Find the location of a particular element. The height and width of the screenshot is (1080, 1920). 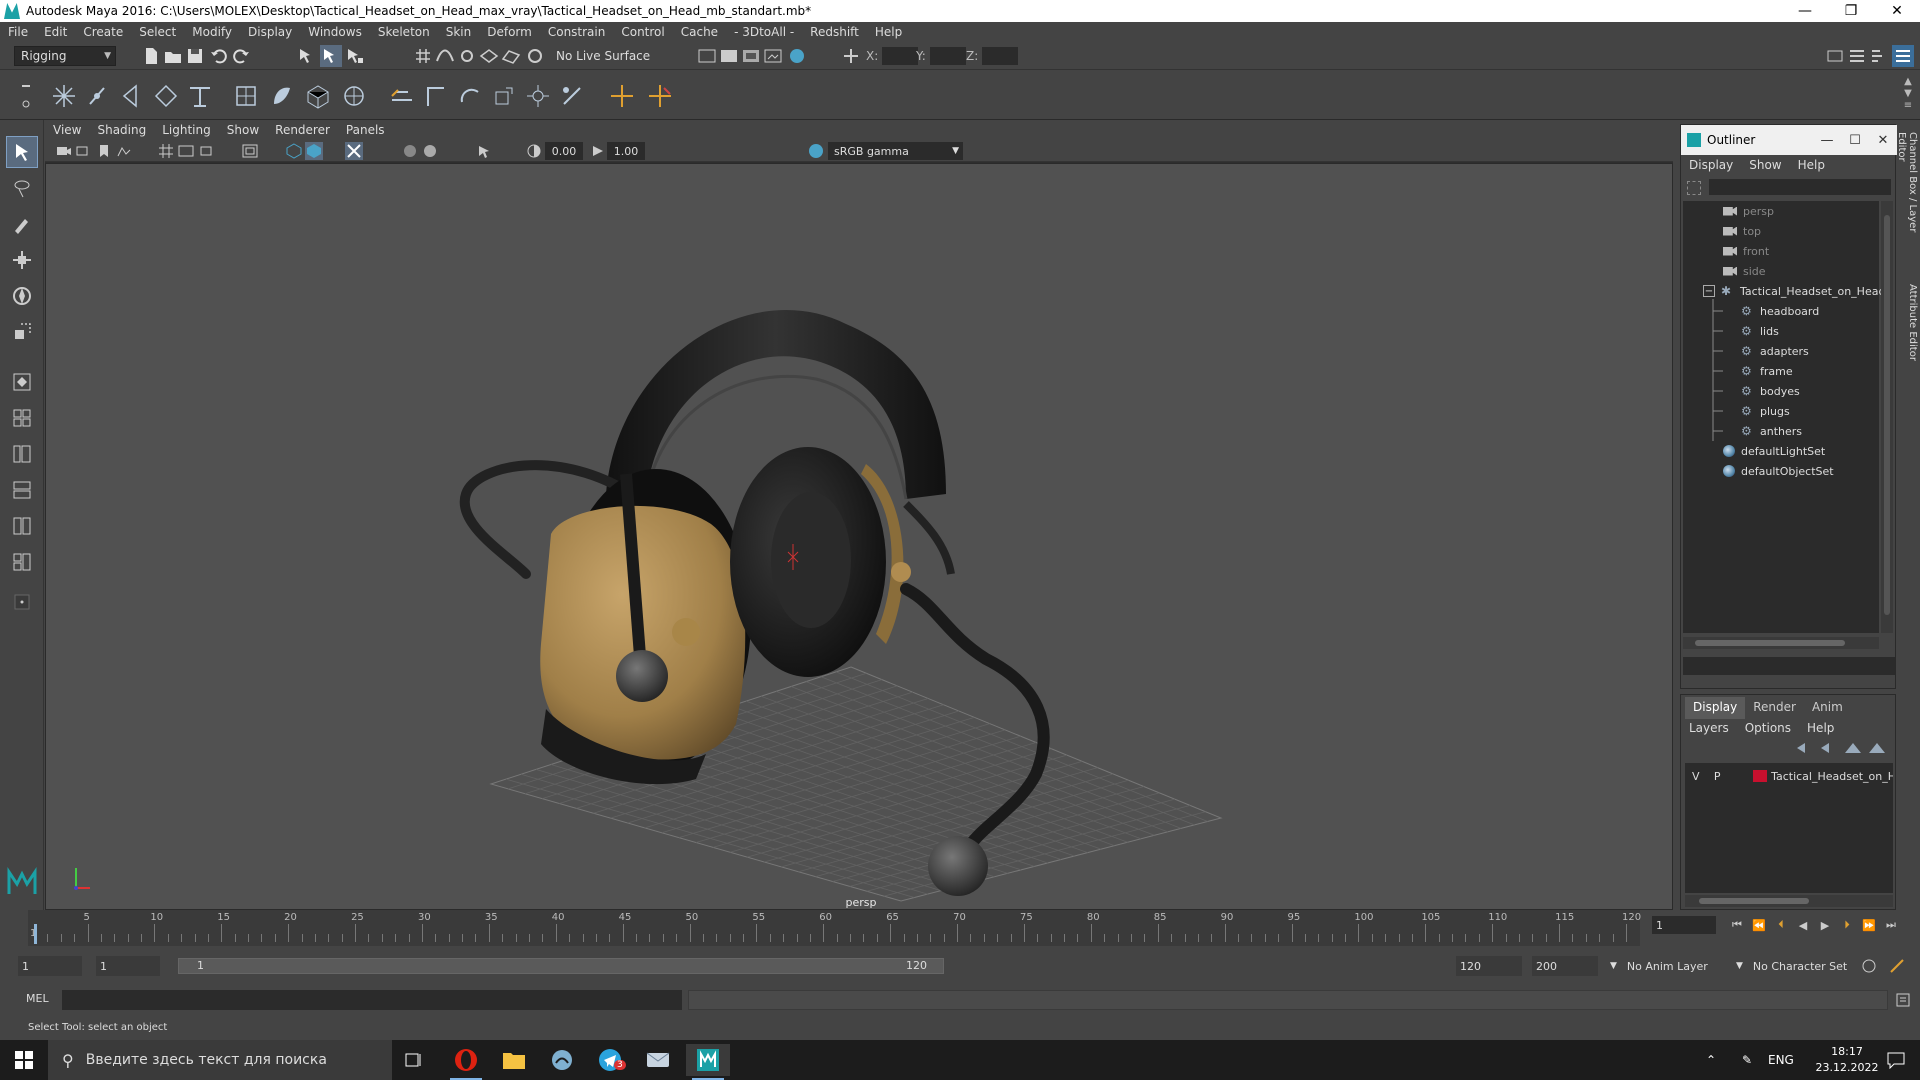

menu-deform: Deform is located at coordinates (509, 32).